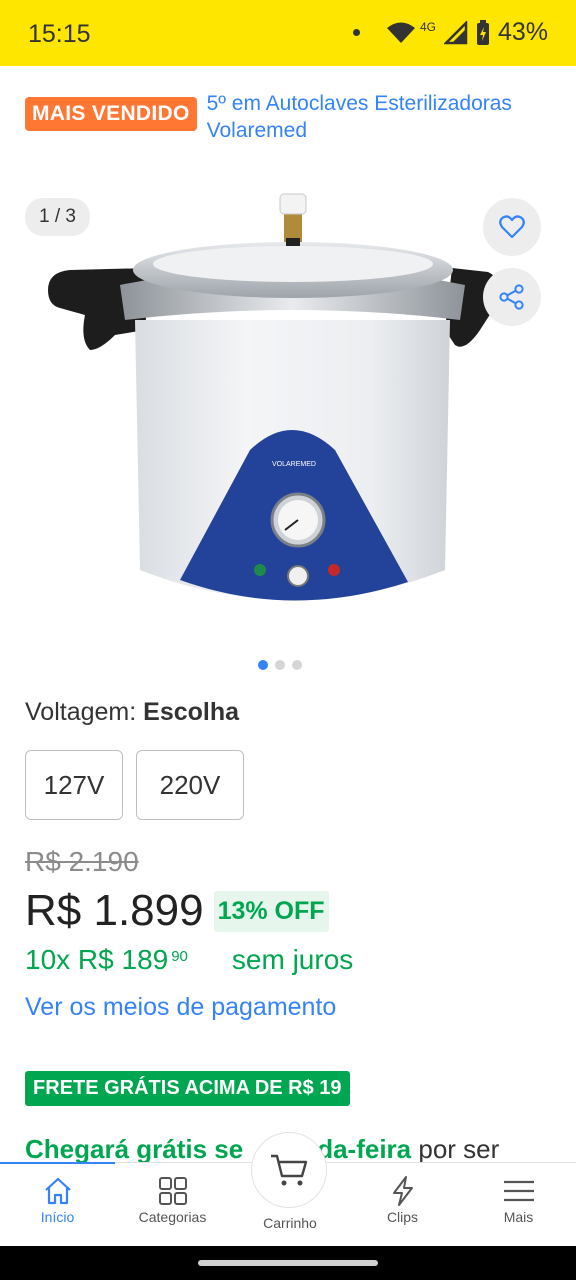  I want to click on status-bar: 15:15 4G 43%, so click(288, 33).